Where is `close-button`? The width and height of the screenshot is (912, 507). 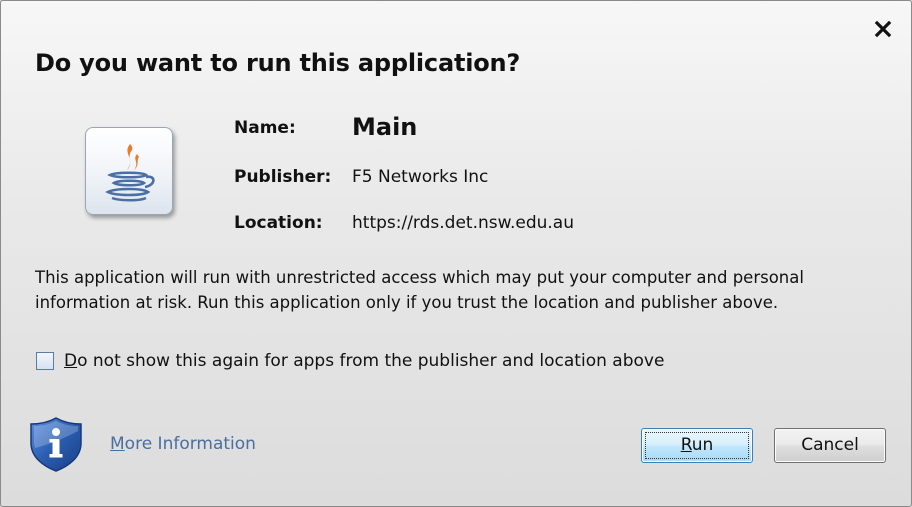 close-button is located at coordinates (883, 29).